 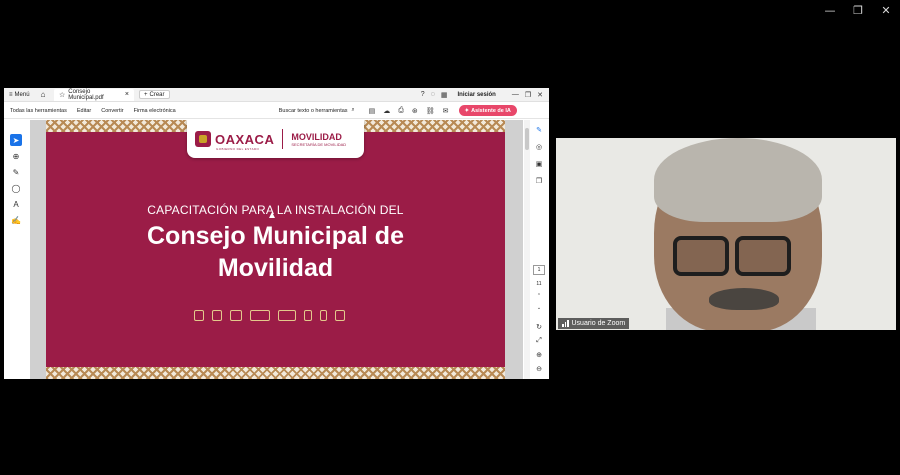 What do you see at coordinates (539, 130) in the screenshot?
I see `comment-icon: ✎` at bounding box center [539, 130].